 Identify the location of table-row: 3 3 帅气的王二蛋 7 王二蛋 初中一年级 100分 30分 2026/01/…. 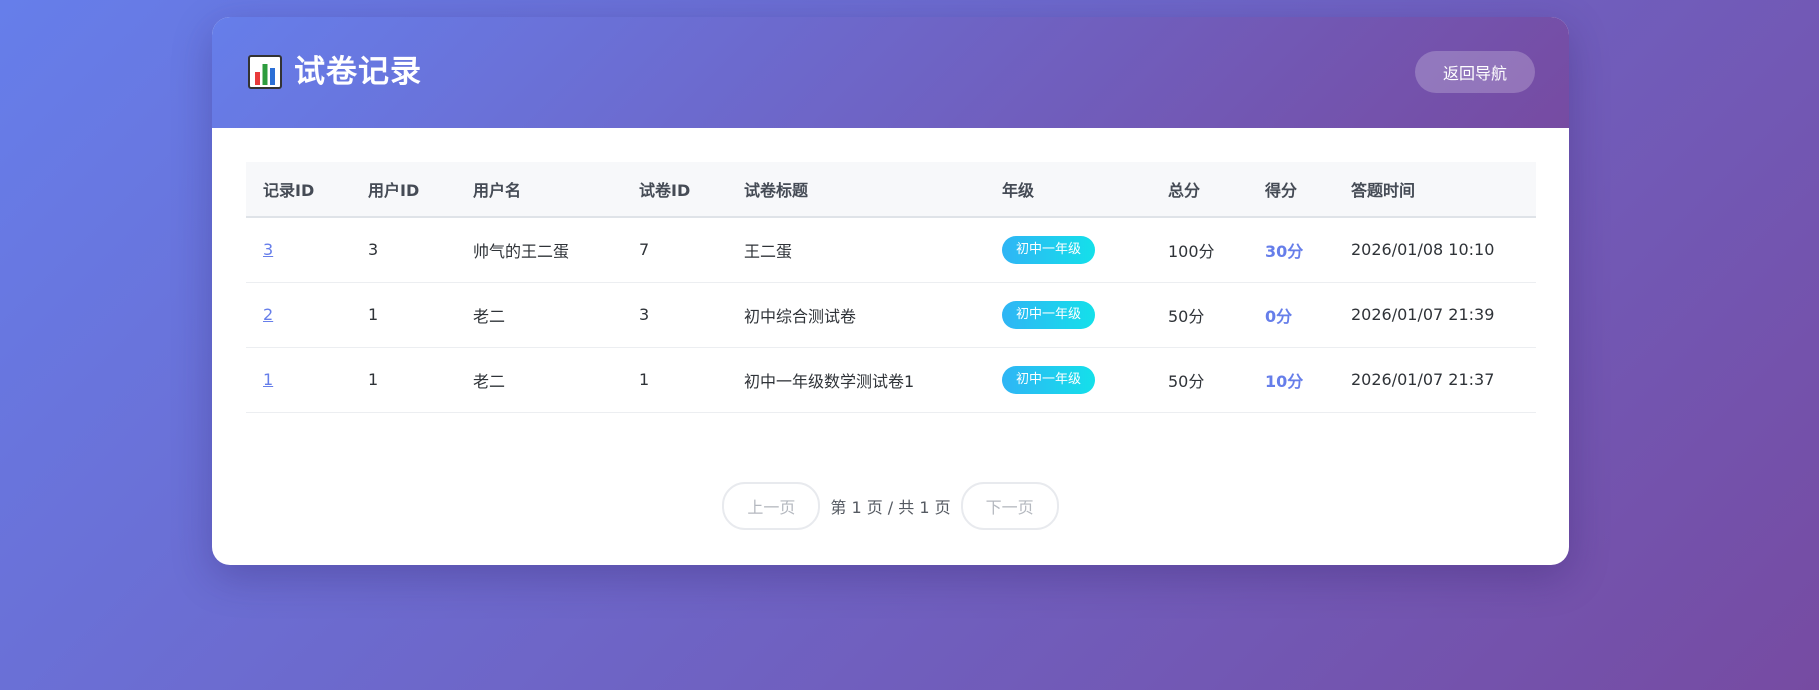
(891, 249).